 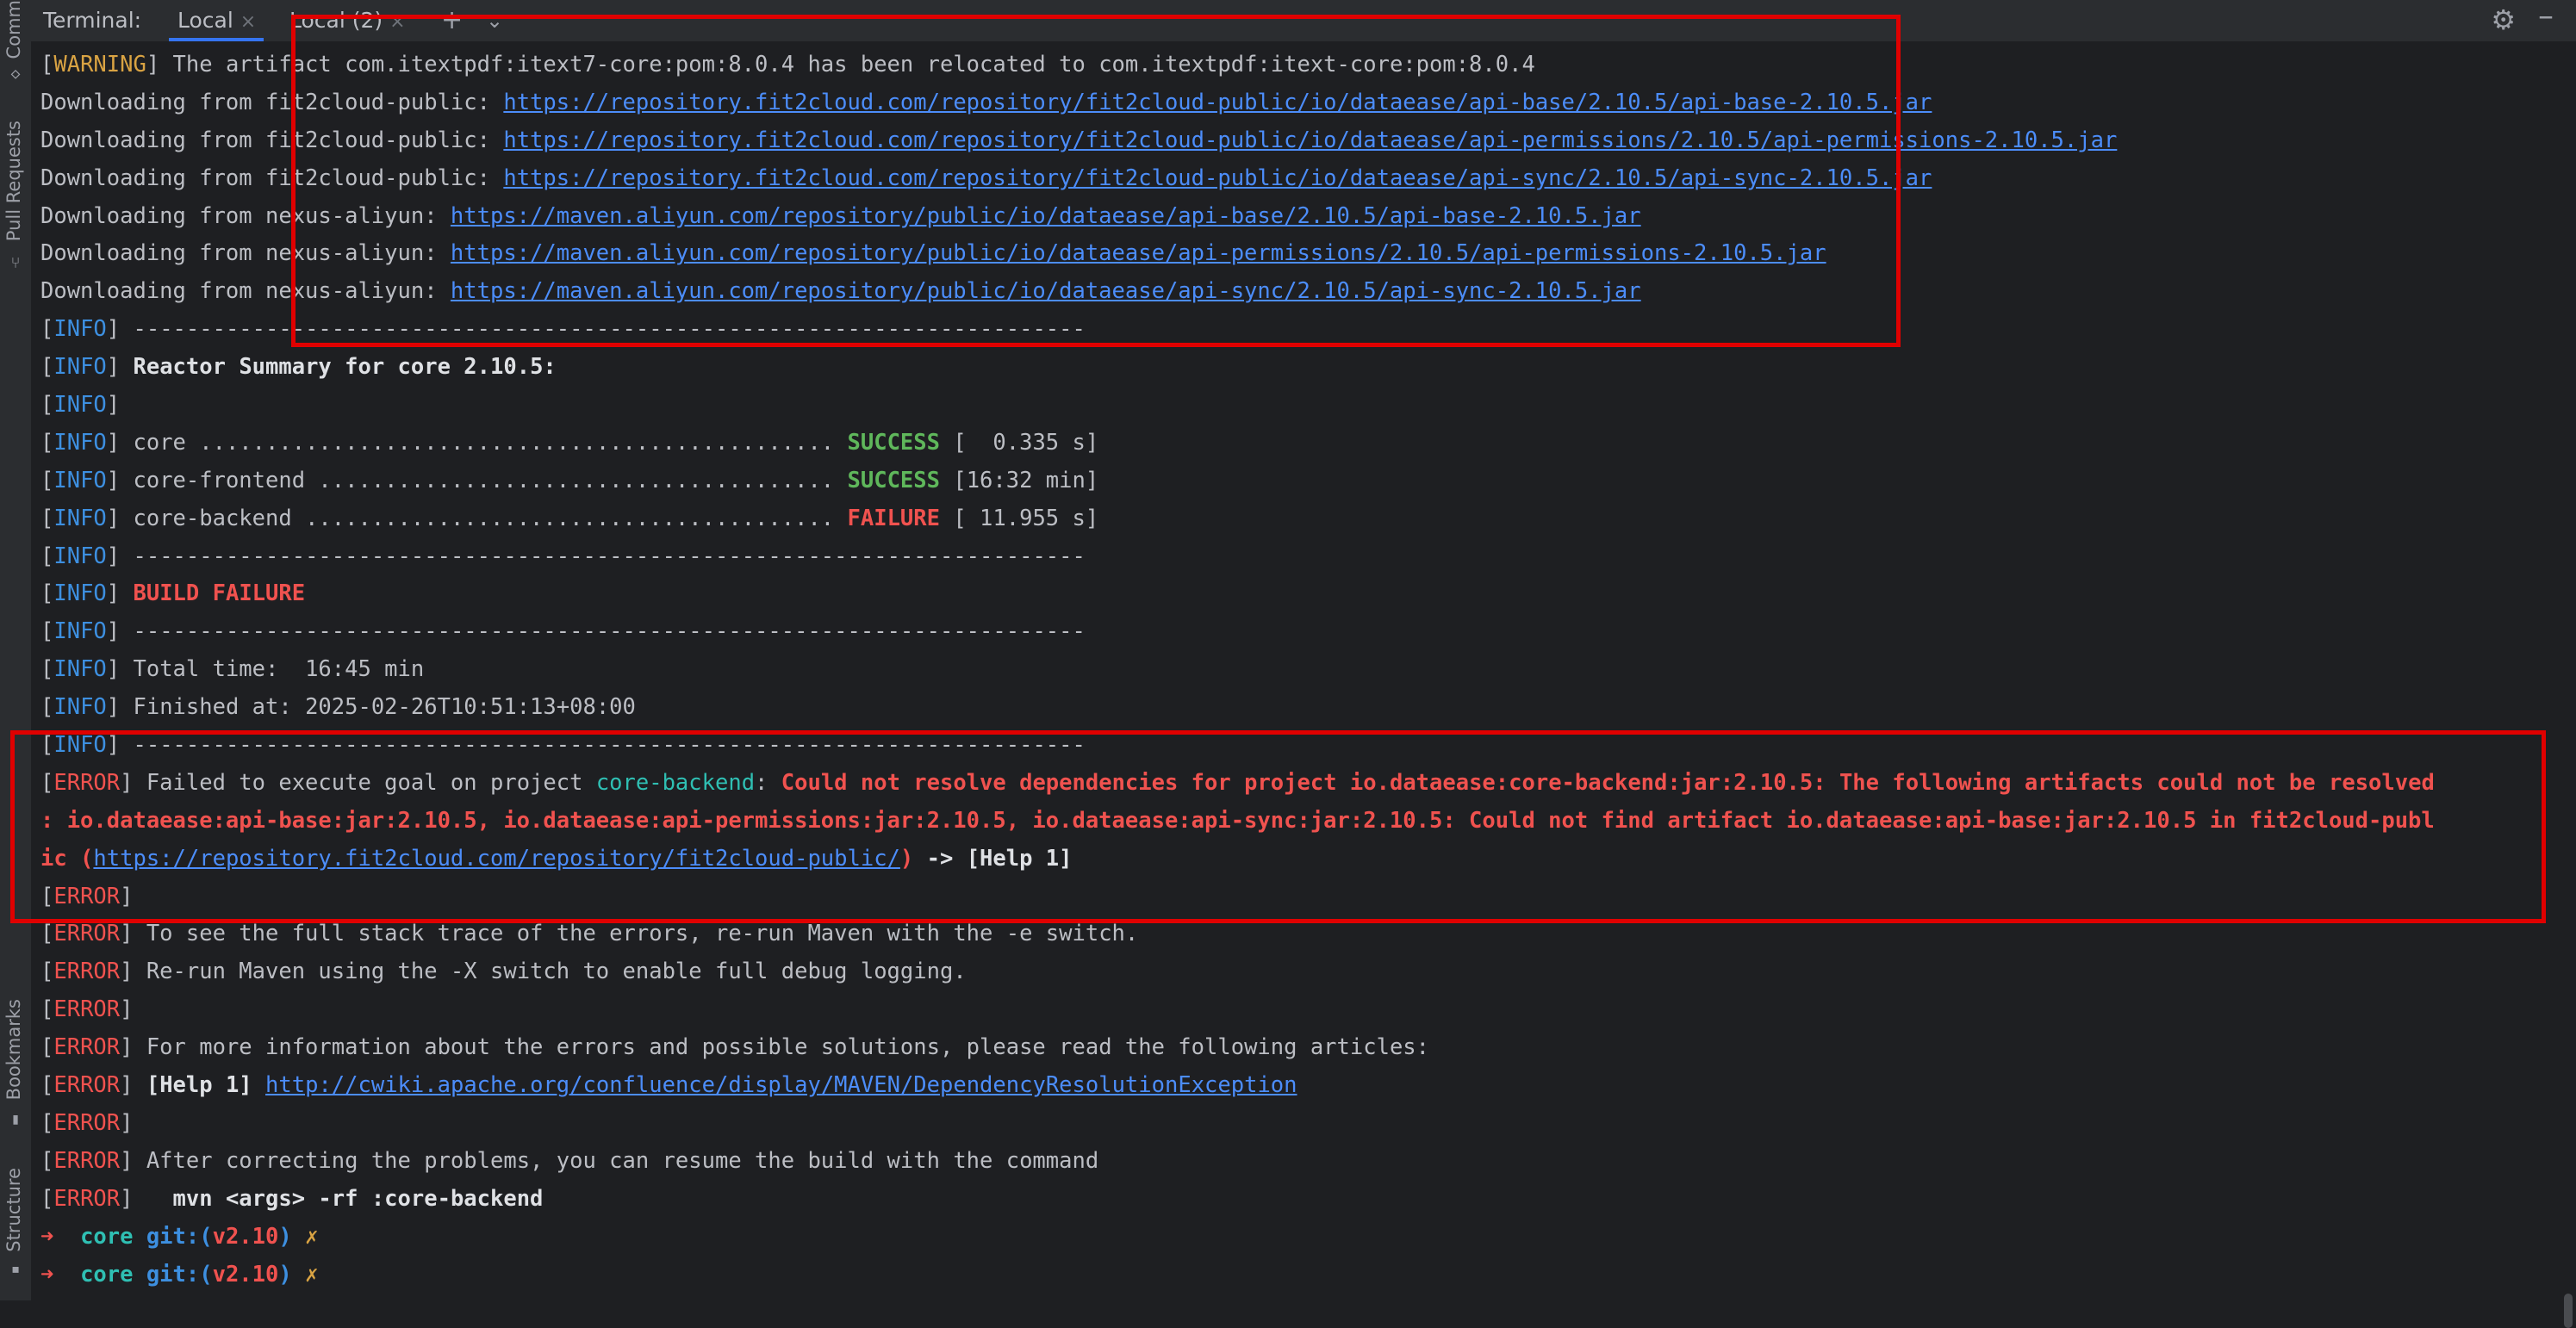 What do you see at coordinates (2569, 1311) in the screenshot?
I see `scrollbar-thumb` at bounding box center [2569, 1311].